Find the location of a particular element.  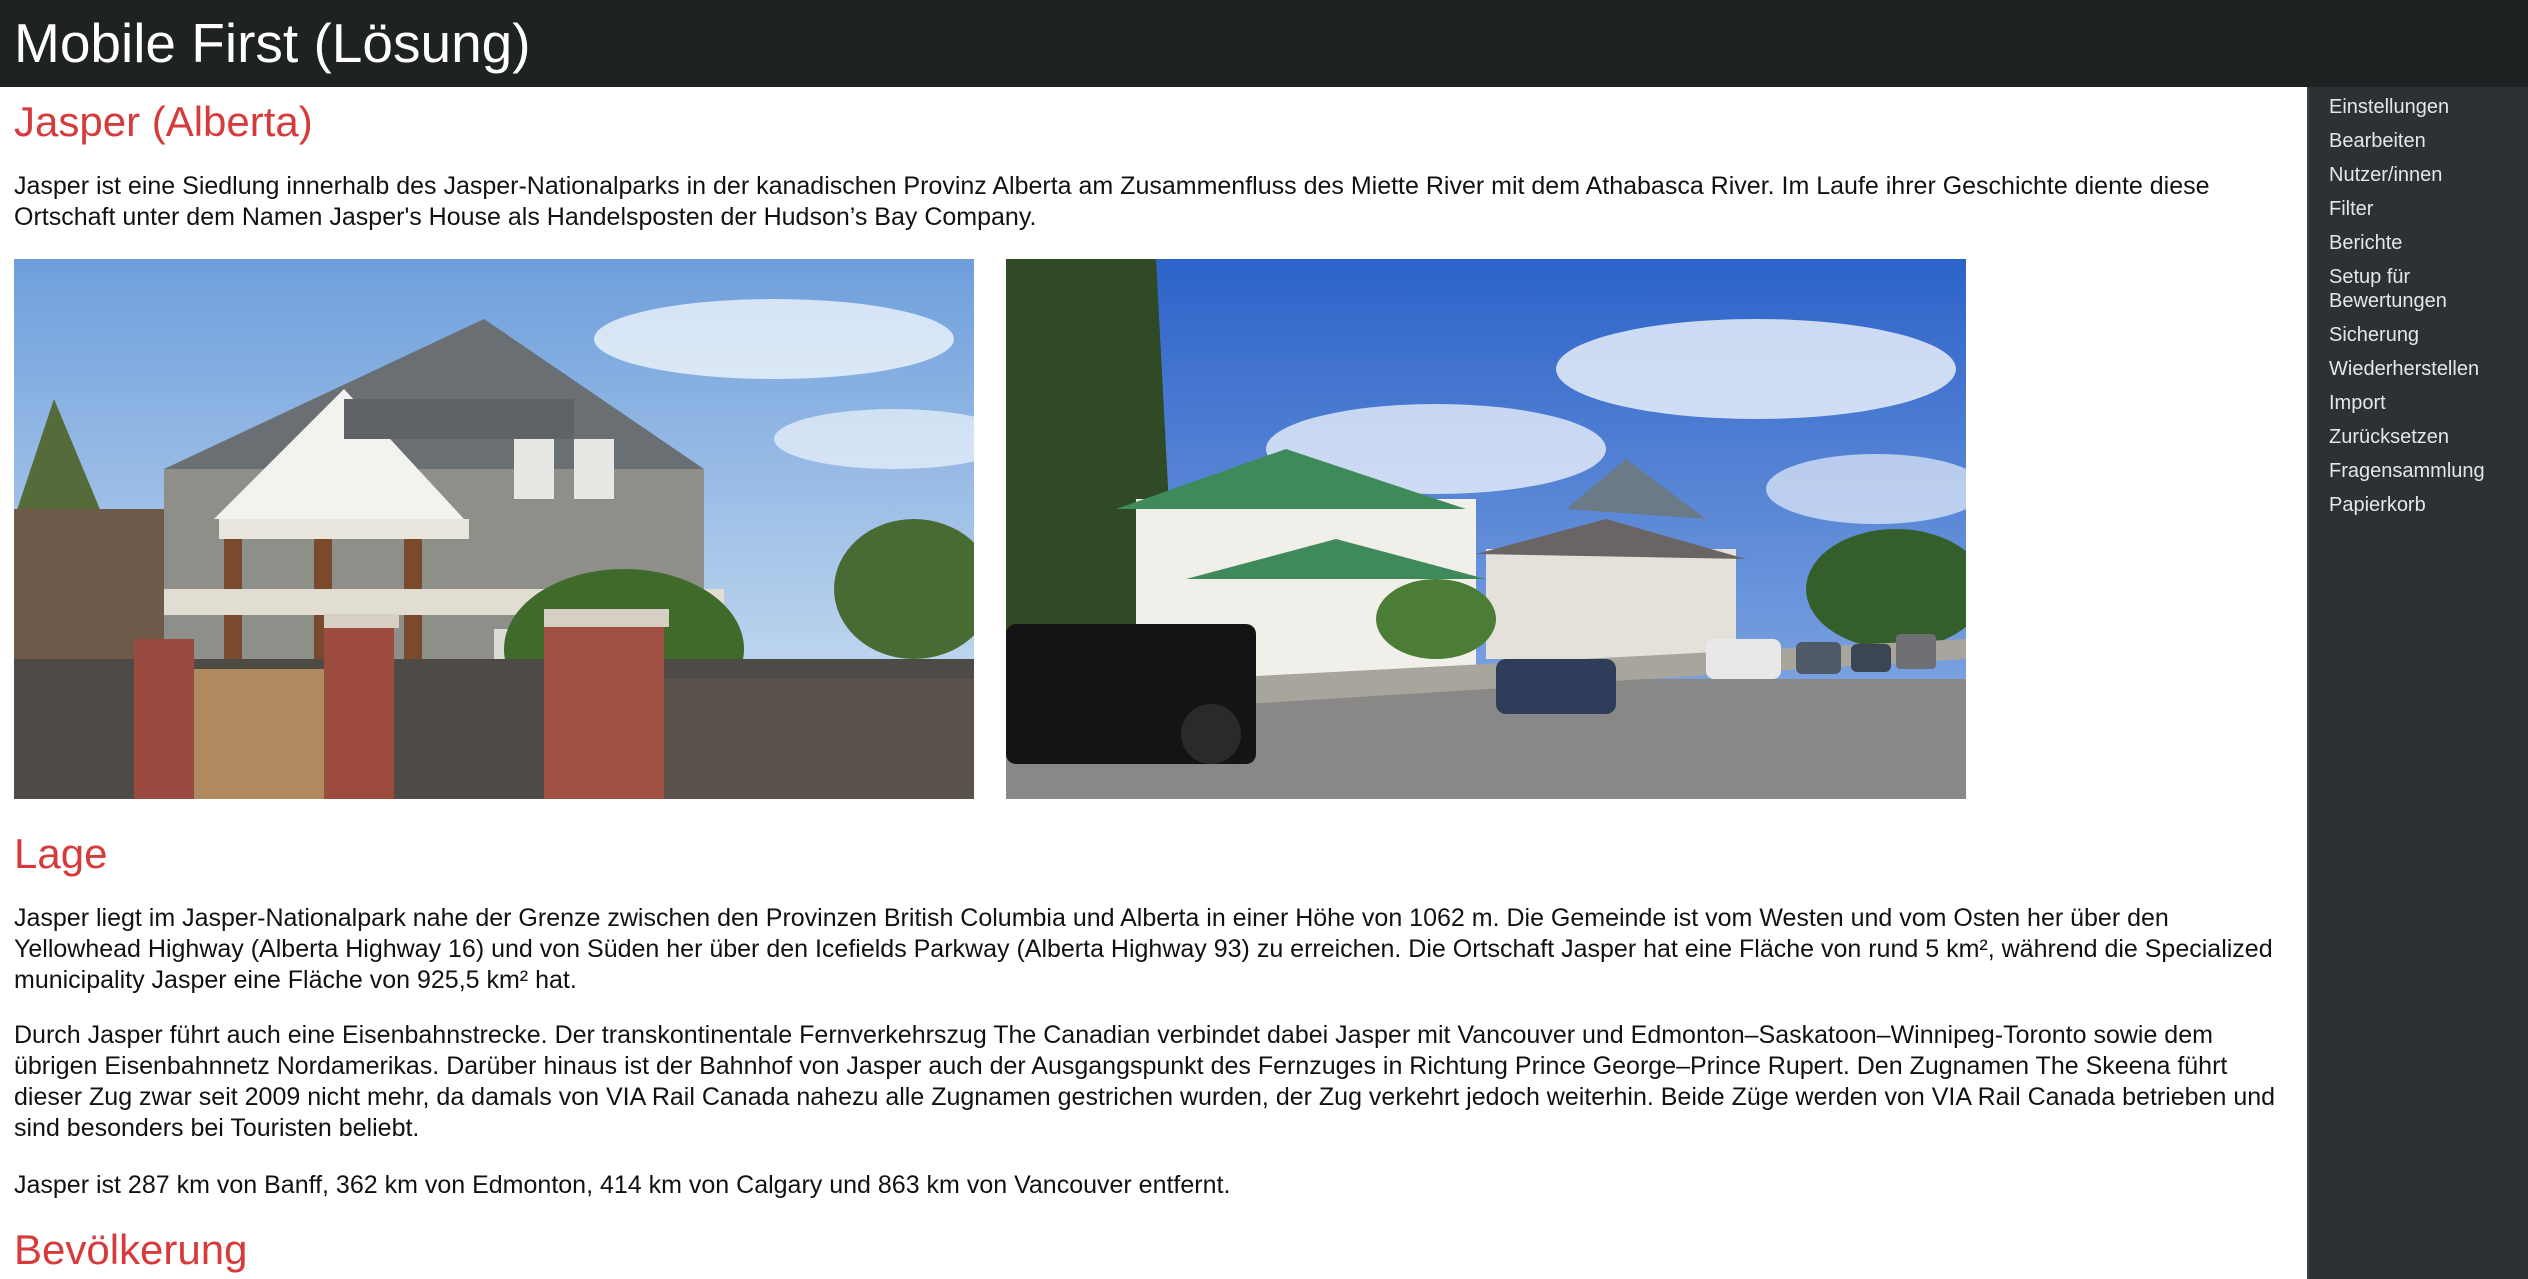

sidebar-item-zuruecksetzen: Zurücksetzen is located at coordinates (2424, 437).